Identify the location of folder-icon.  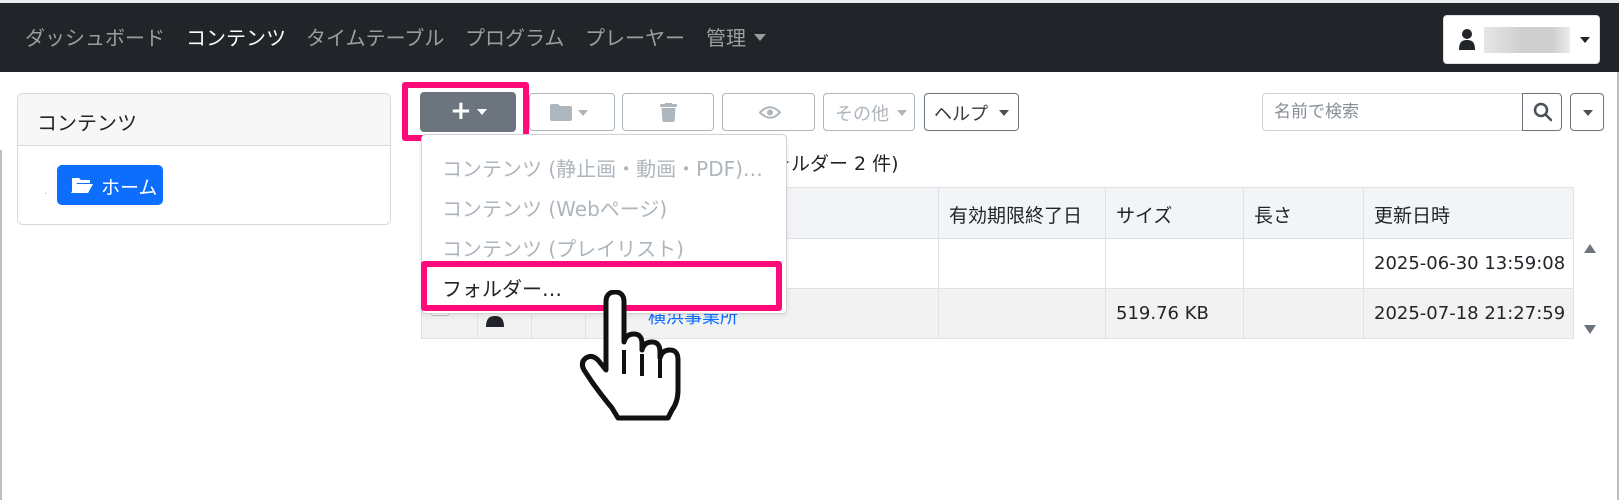
(561, 112).